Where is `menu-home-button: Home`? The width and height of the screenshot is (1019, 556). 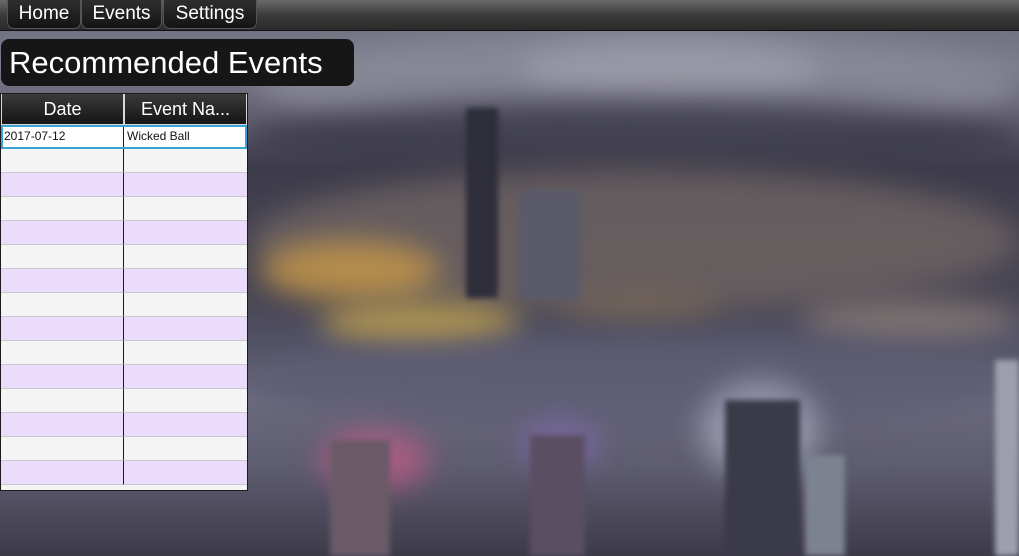 menu-home-button: Home is located at coordinates (44, 14).